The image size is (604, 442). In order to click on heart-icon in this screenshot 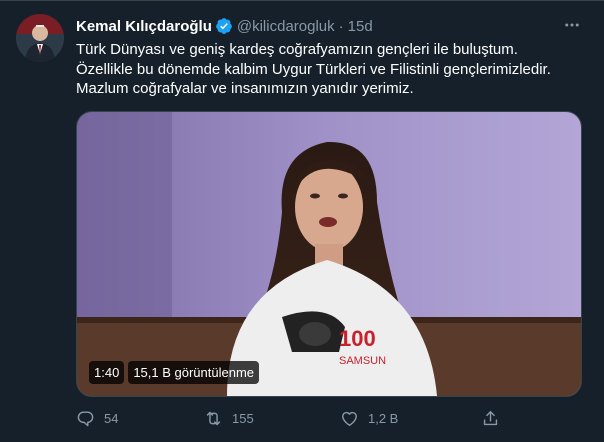, I will do `click(349, 418)`.